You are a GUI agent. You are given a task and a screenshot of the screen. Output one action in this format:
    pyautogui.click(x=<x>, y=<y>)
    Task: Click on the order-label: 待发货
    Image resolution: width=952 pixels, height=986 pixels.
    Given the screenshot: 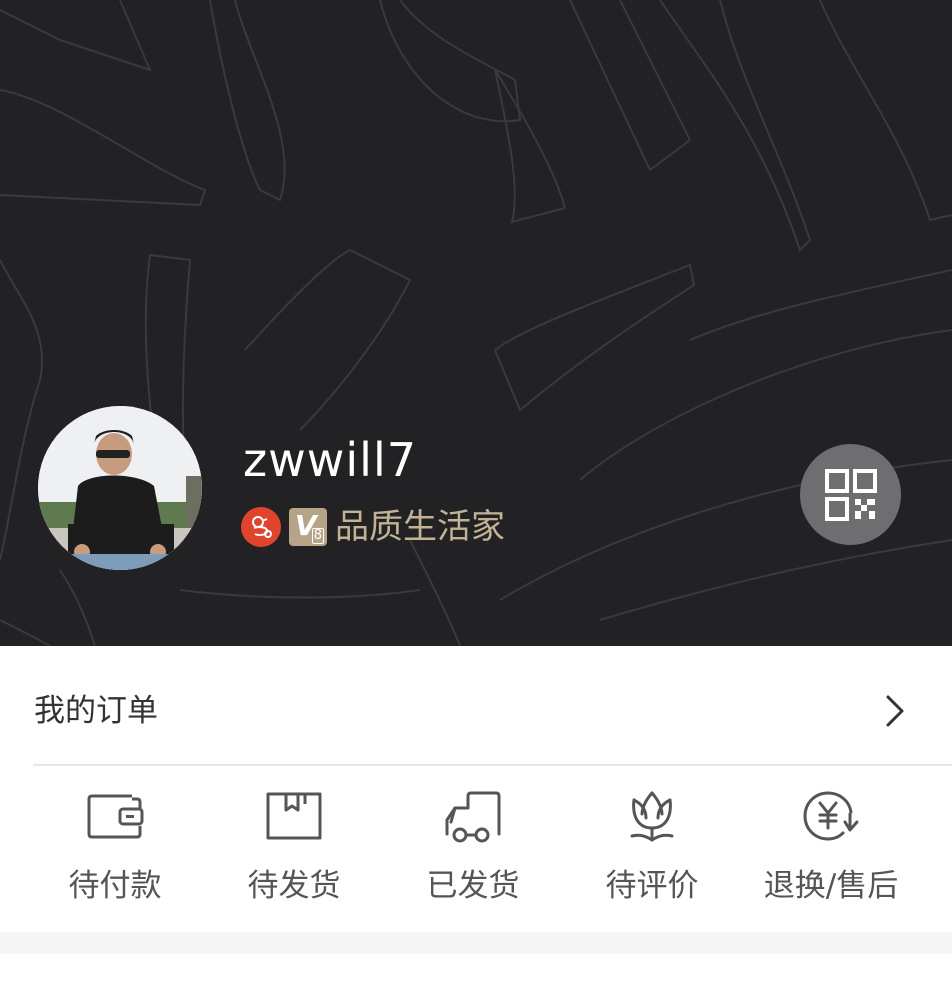 What is the action you would take?
    pyautogui.click(x=294, y=886)
    